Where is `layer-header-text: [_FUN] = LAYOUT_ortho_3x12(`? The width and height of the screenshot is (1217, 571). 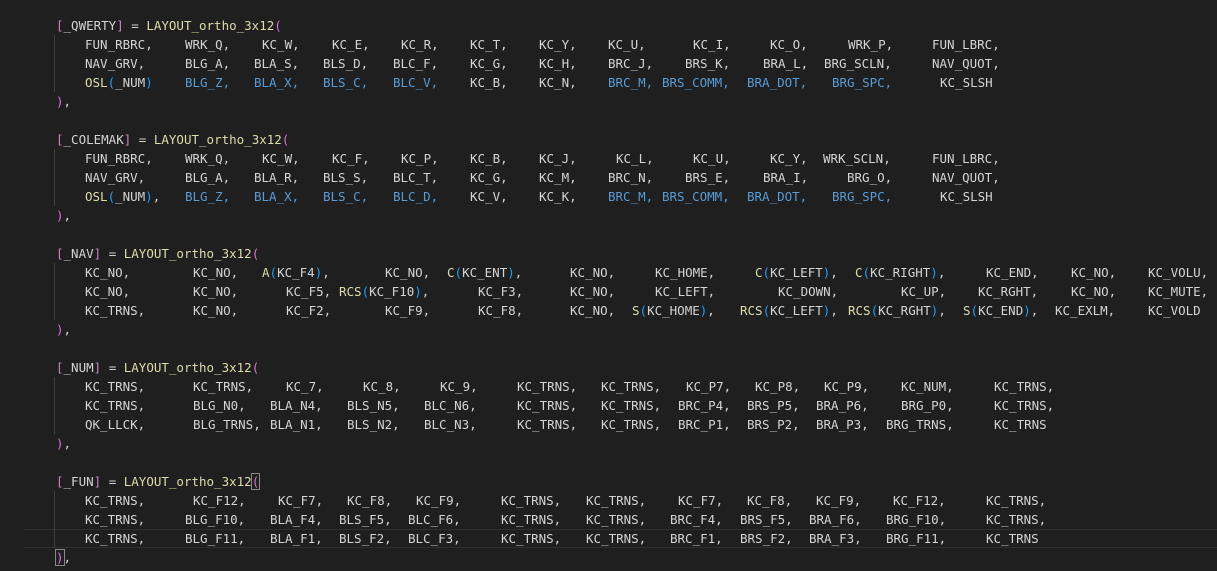
layer-header-text: [_FUN] = LAYOUT_ortho_3x12( is located at coordinates (158, 481).